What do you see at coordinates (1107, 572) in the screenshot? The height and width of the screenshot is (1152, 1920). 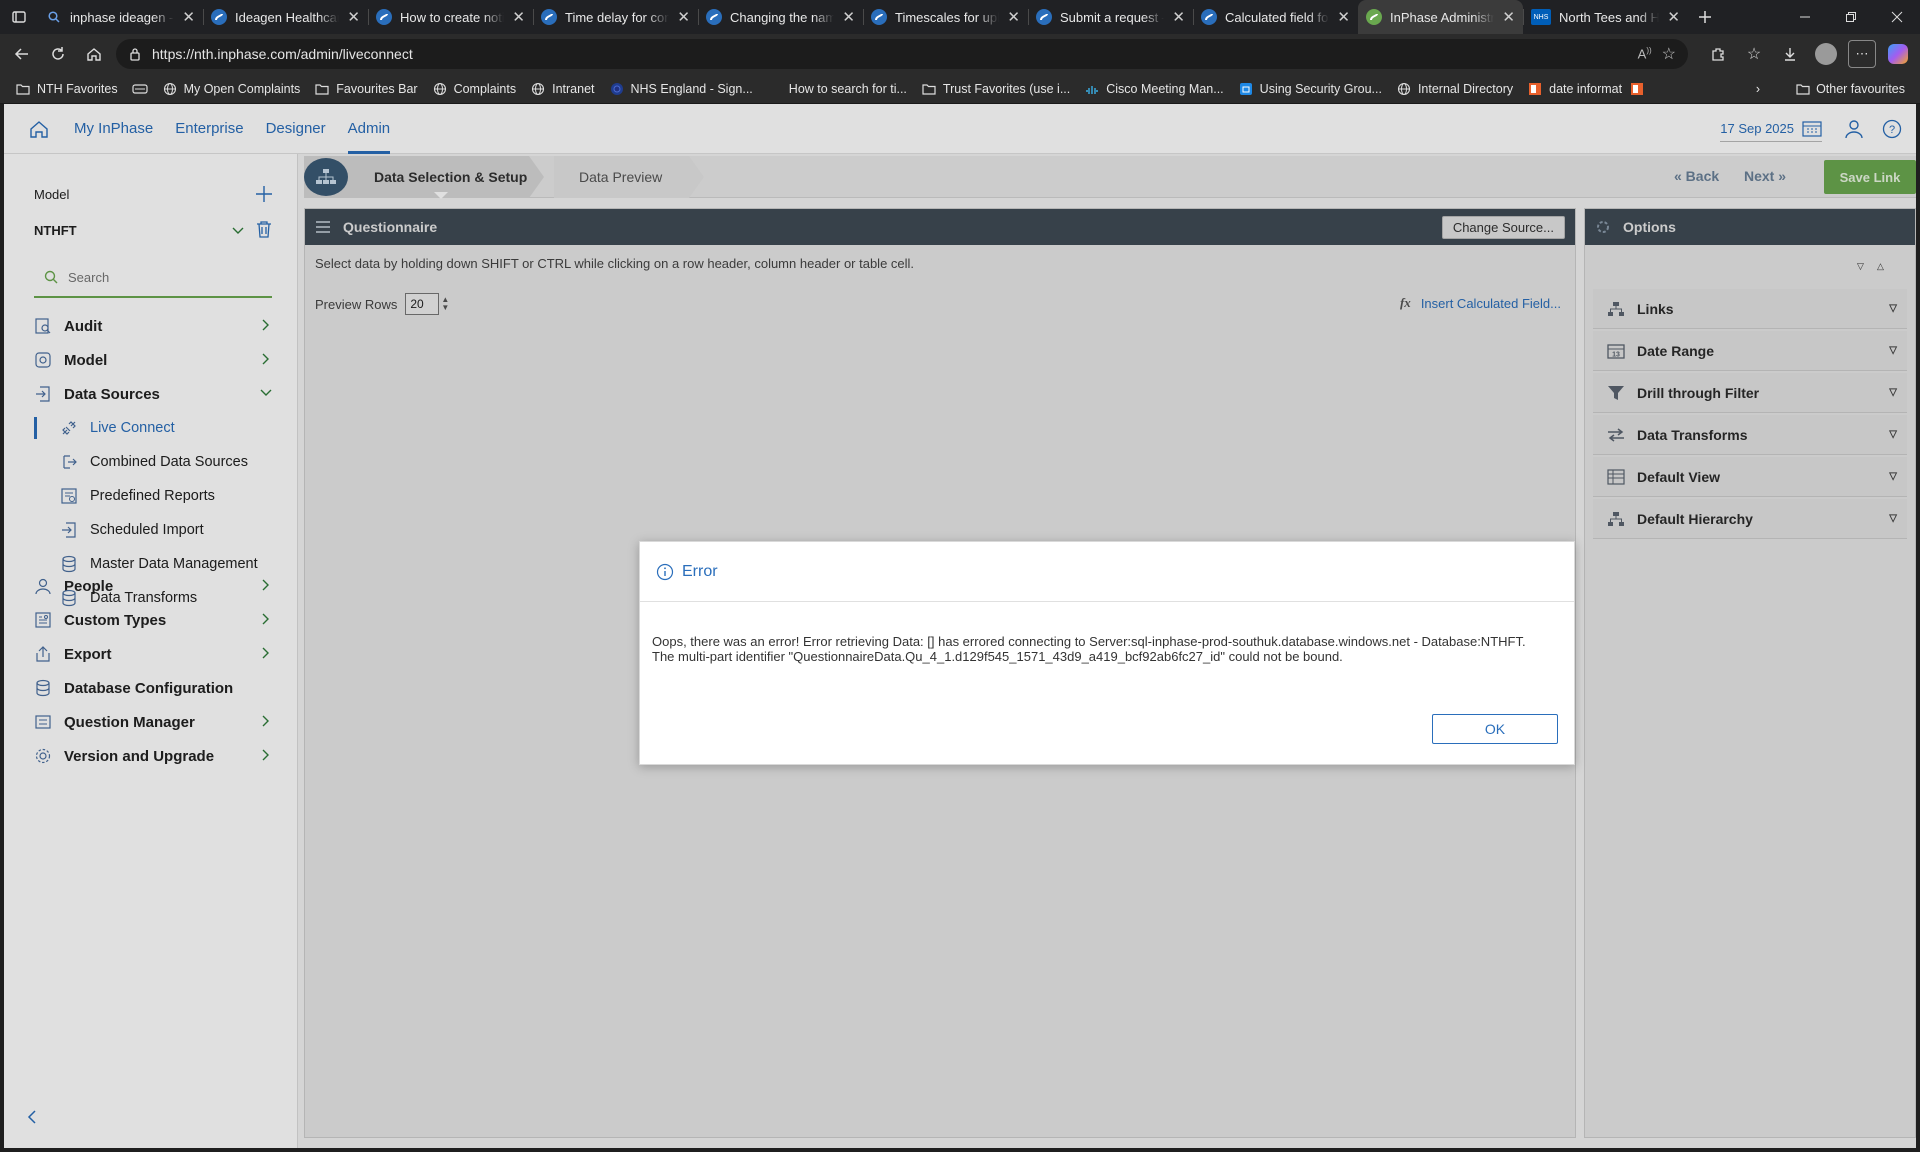 I see `error-dialog-header: Error` at bounding box center [1107, 572].